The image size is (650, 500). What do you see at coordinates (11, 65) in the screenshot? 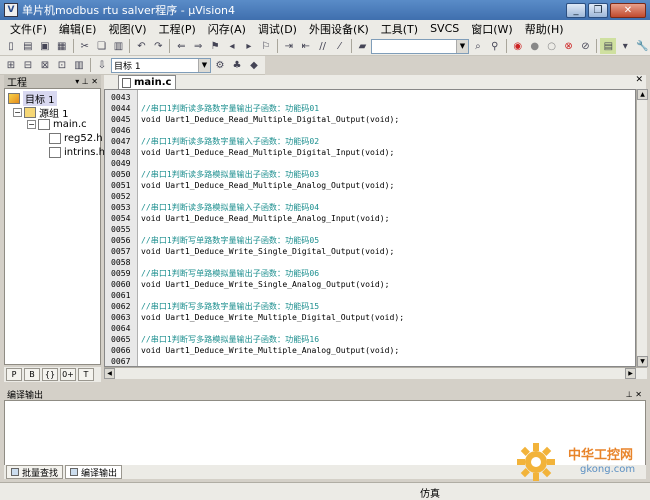
I see `translate-icon: ⊞` at bounding box center [11, 65].